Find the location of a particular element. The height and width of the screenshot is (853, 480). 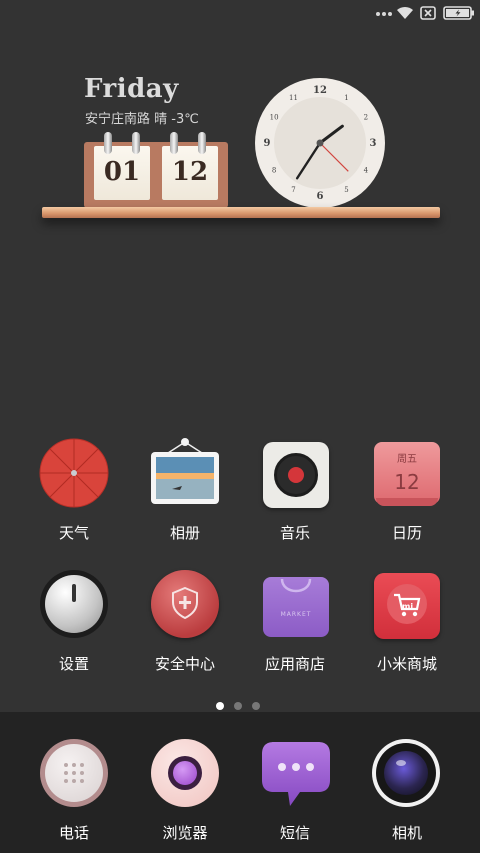

analog-clock: 121234567891011 is located at coordinates (320, 143).